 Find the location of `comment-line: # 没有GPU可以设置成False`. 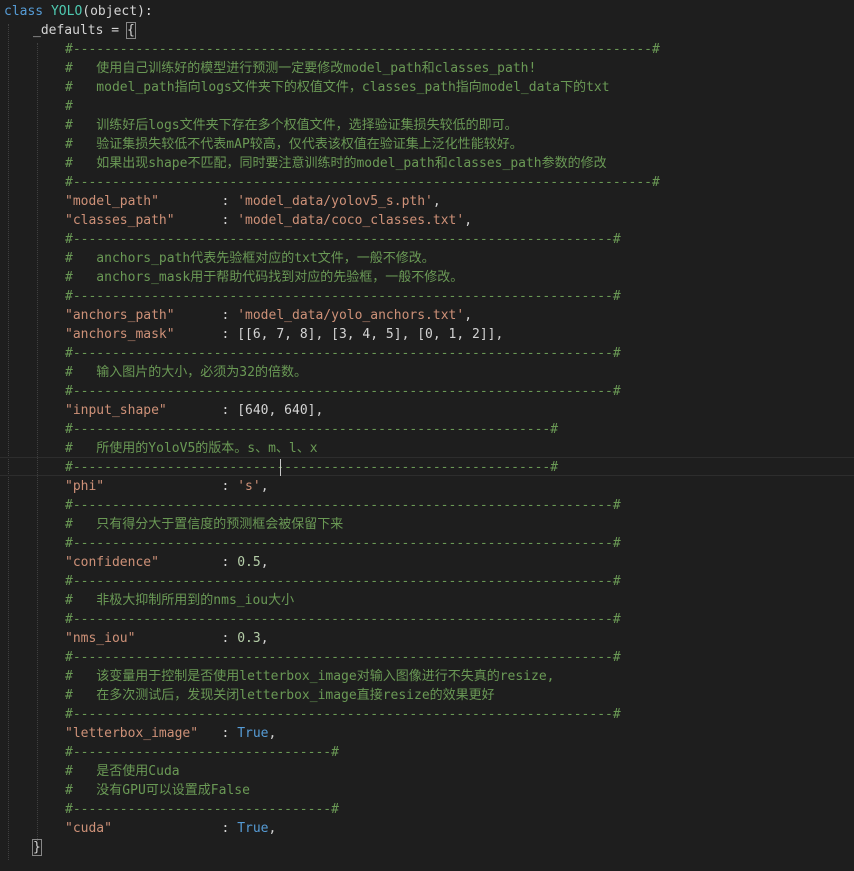

comment-line: # 没有GPU可以设置成False is located at coordinates (157, 790).